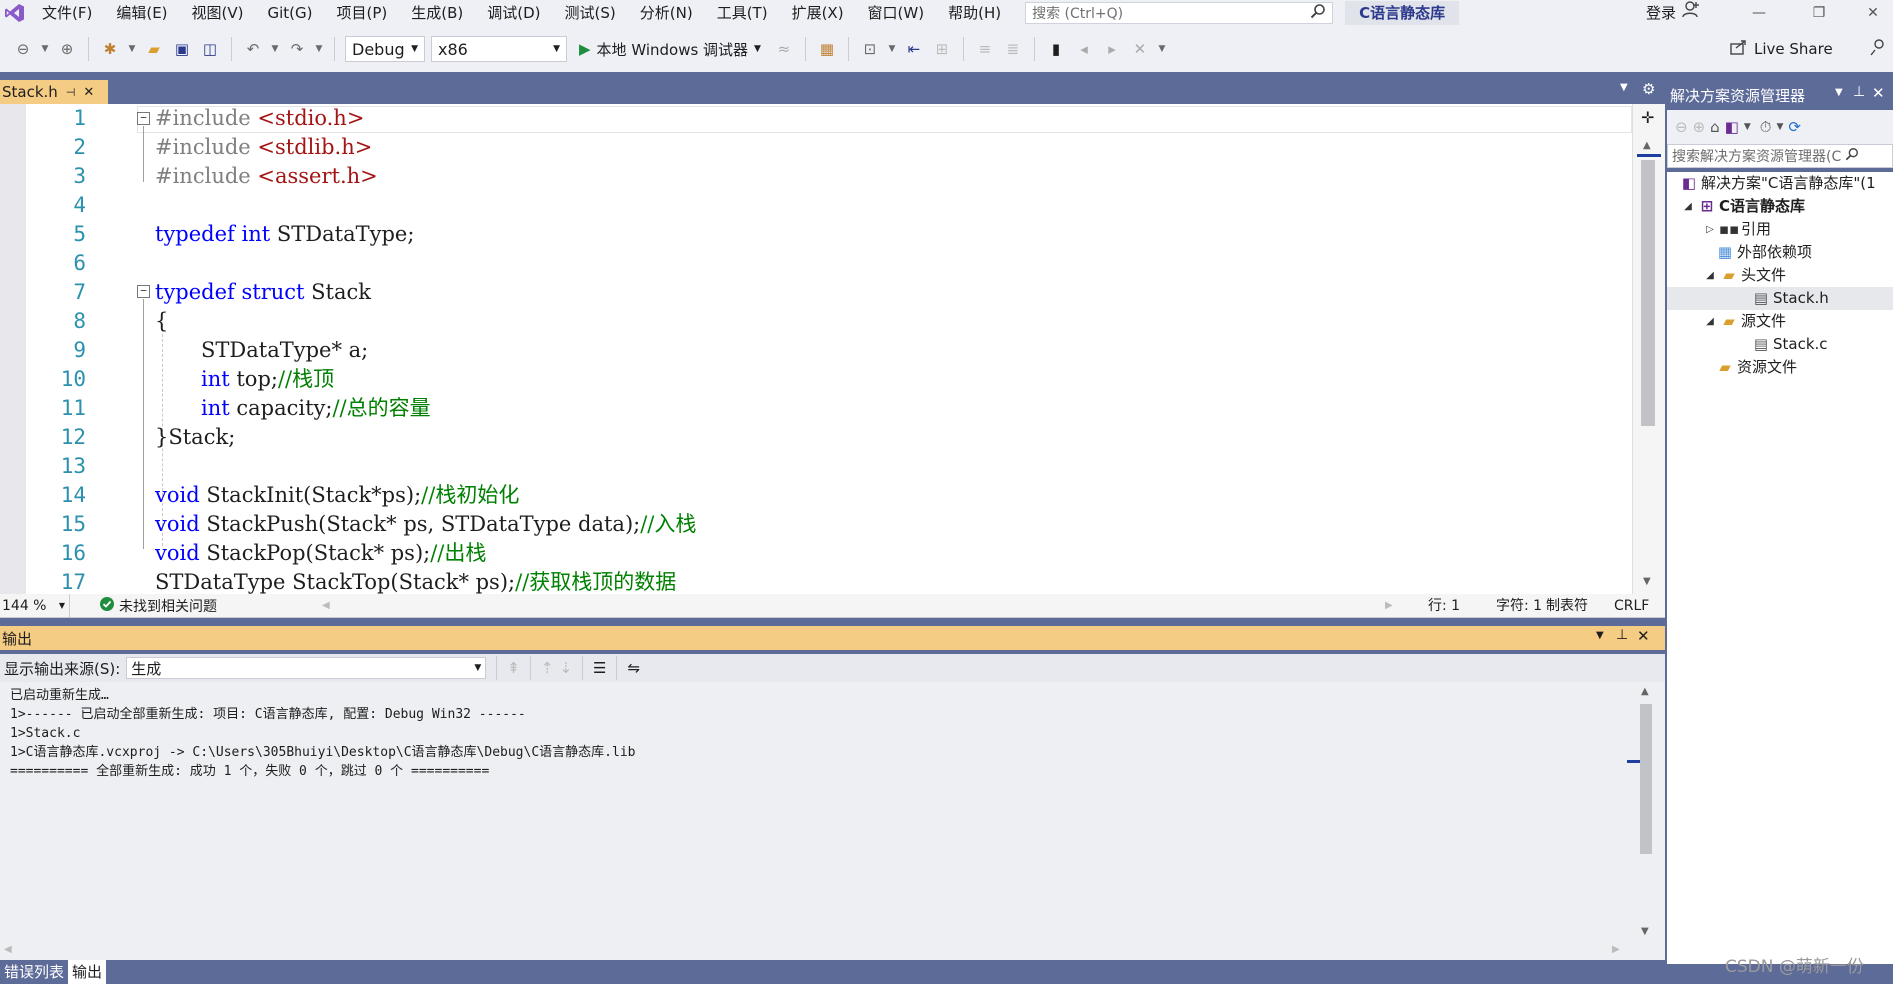 The height and width of the screenshot is (984, 1893). Describe the element at coordinates (154, 49) in the screenshot. I see `open-folder-icon: ▰` at that location.